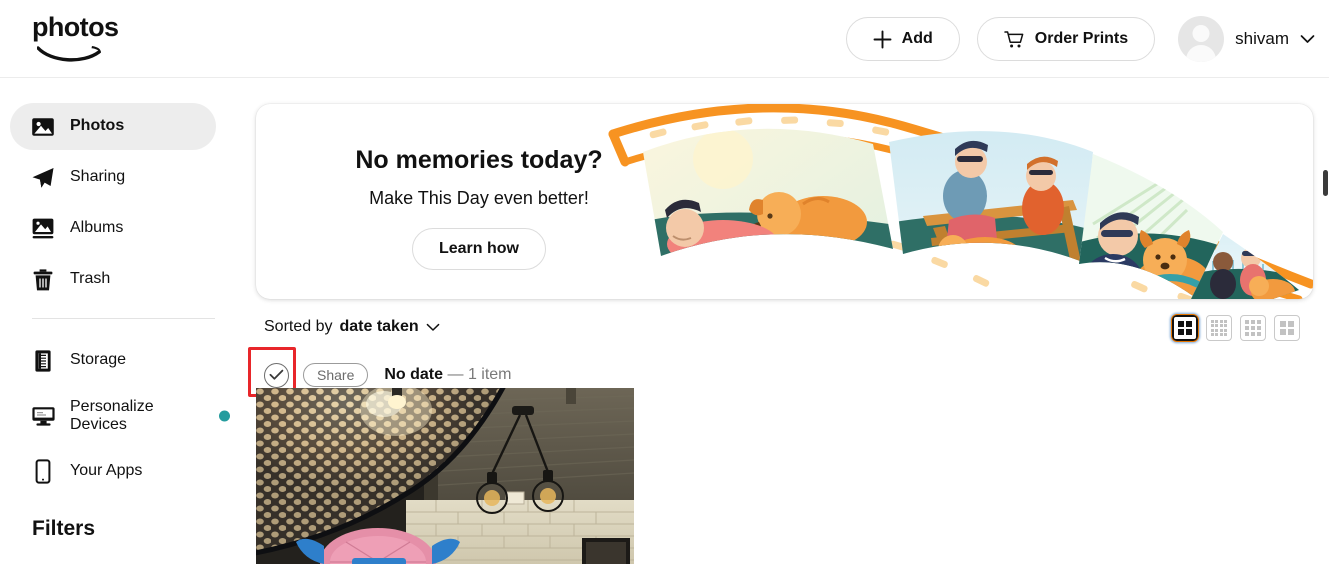 The height and width of the screenshot is (564, 1329). Describe the element at coordinates (43, 127) in the screenshot. I see `photo-icon` at that location.